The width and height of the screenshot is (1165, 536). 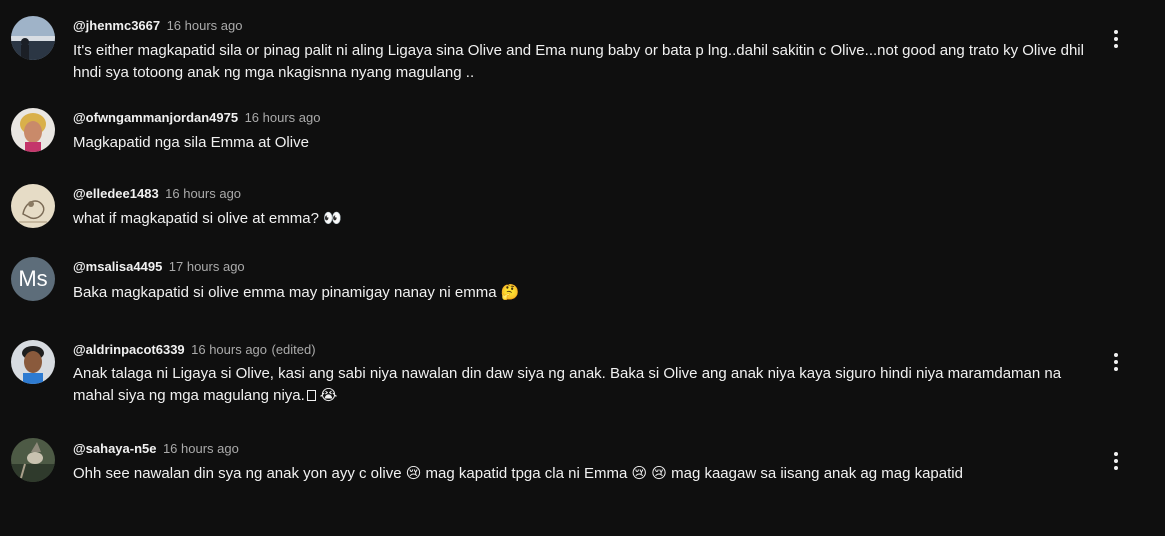 What do you see at coordinates (116, 25) in the screenshot?
I see `author-name: @jhenmc3667` at bounding box center [116, 25].